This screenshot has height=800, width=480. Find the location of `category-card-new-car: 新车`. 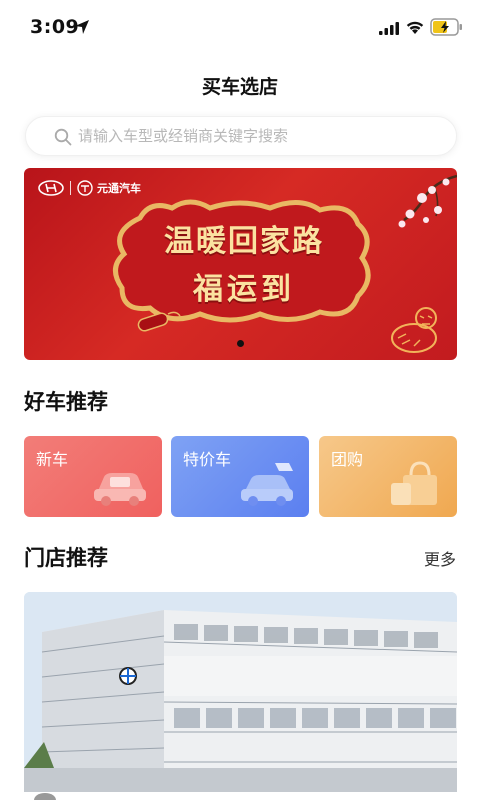

category-card-new-car: 新车 is located at coordinates (93, 476).